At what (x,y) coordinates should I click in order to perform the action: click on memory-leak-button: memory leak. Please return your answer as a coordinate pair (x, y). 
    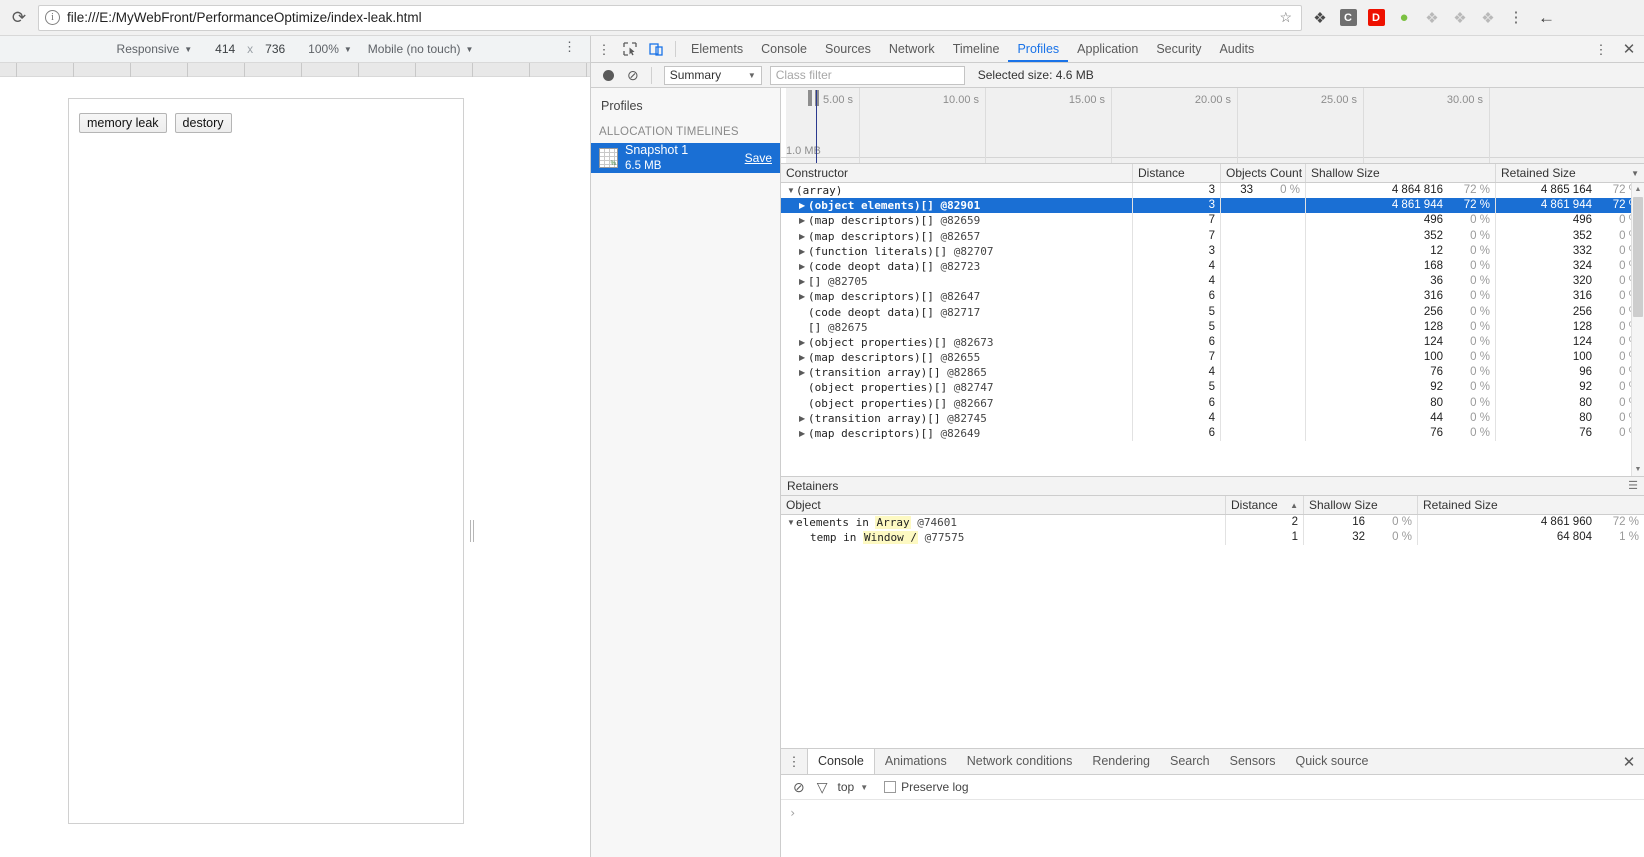
    Looking at the image, I should click on (123, 123).